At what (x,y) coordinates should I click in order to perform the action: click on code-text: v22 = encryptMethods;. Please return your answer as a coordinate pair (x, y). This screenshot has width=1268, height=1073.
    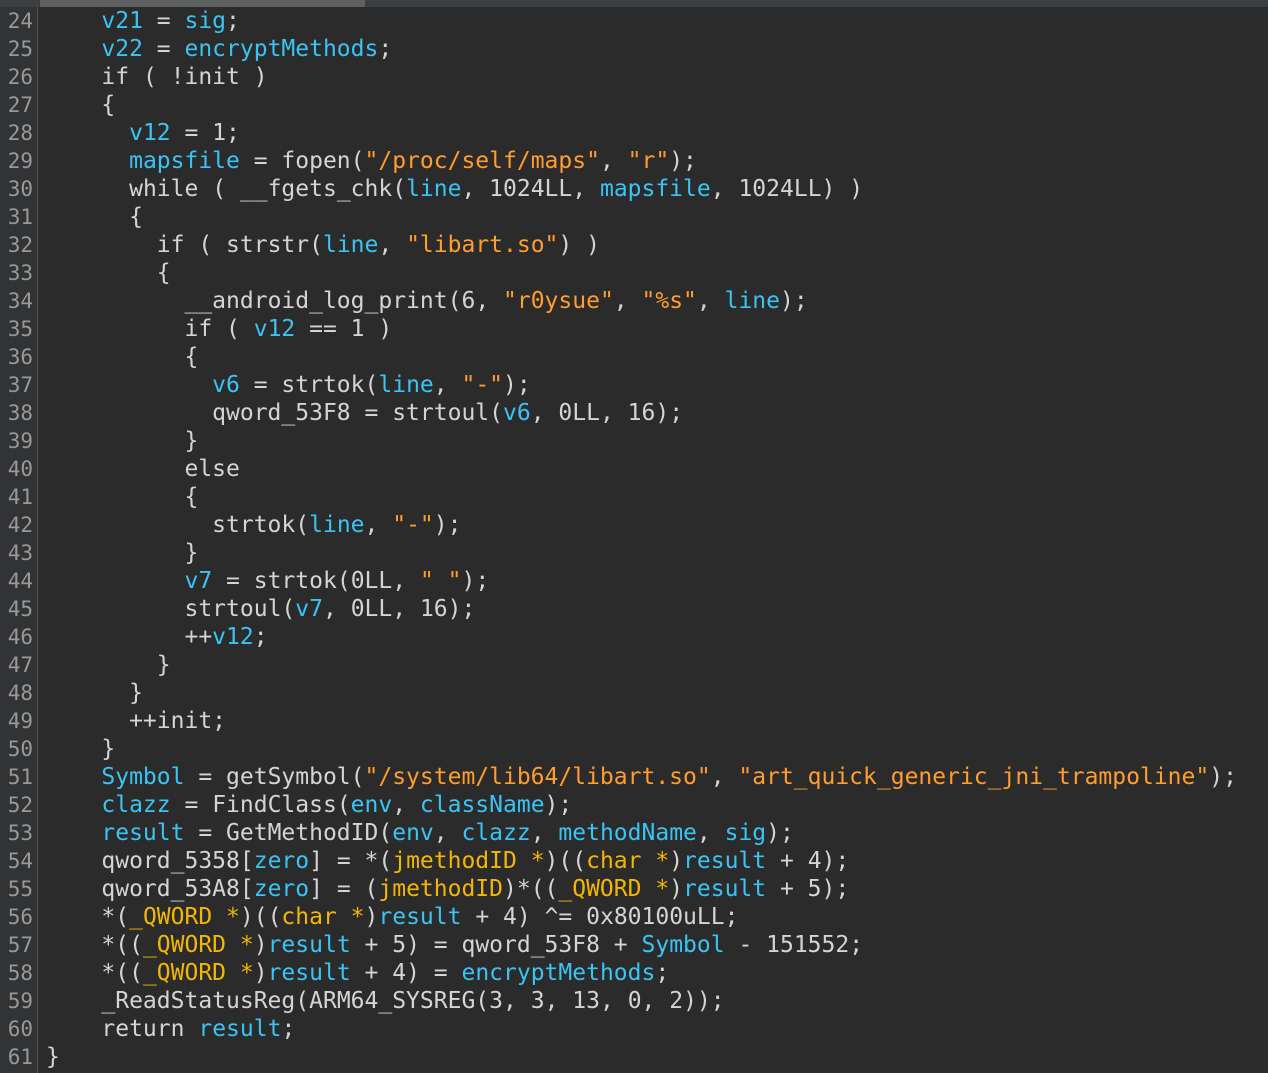
    Looking at the image, I should click on (219, 49).